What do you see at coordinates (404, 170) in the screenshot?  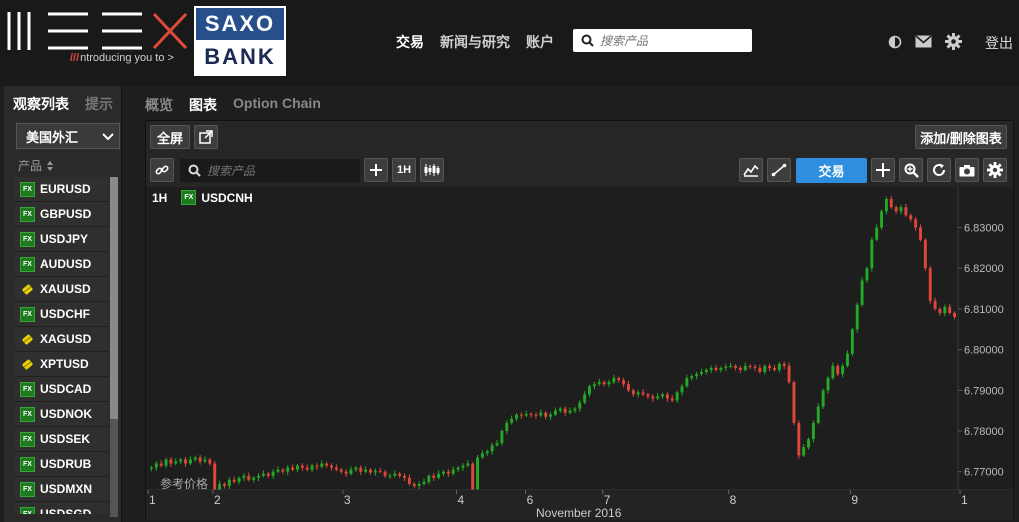 I see `interval-button: 1H` at bounding box center [404, 170].